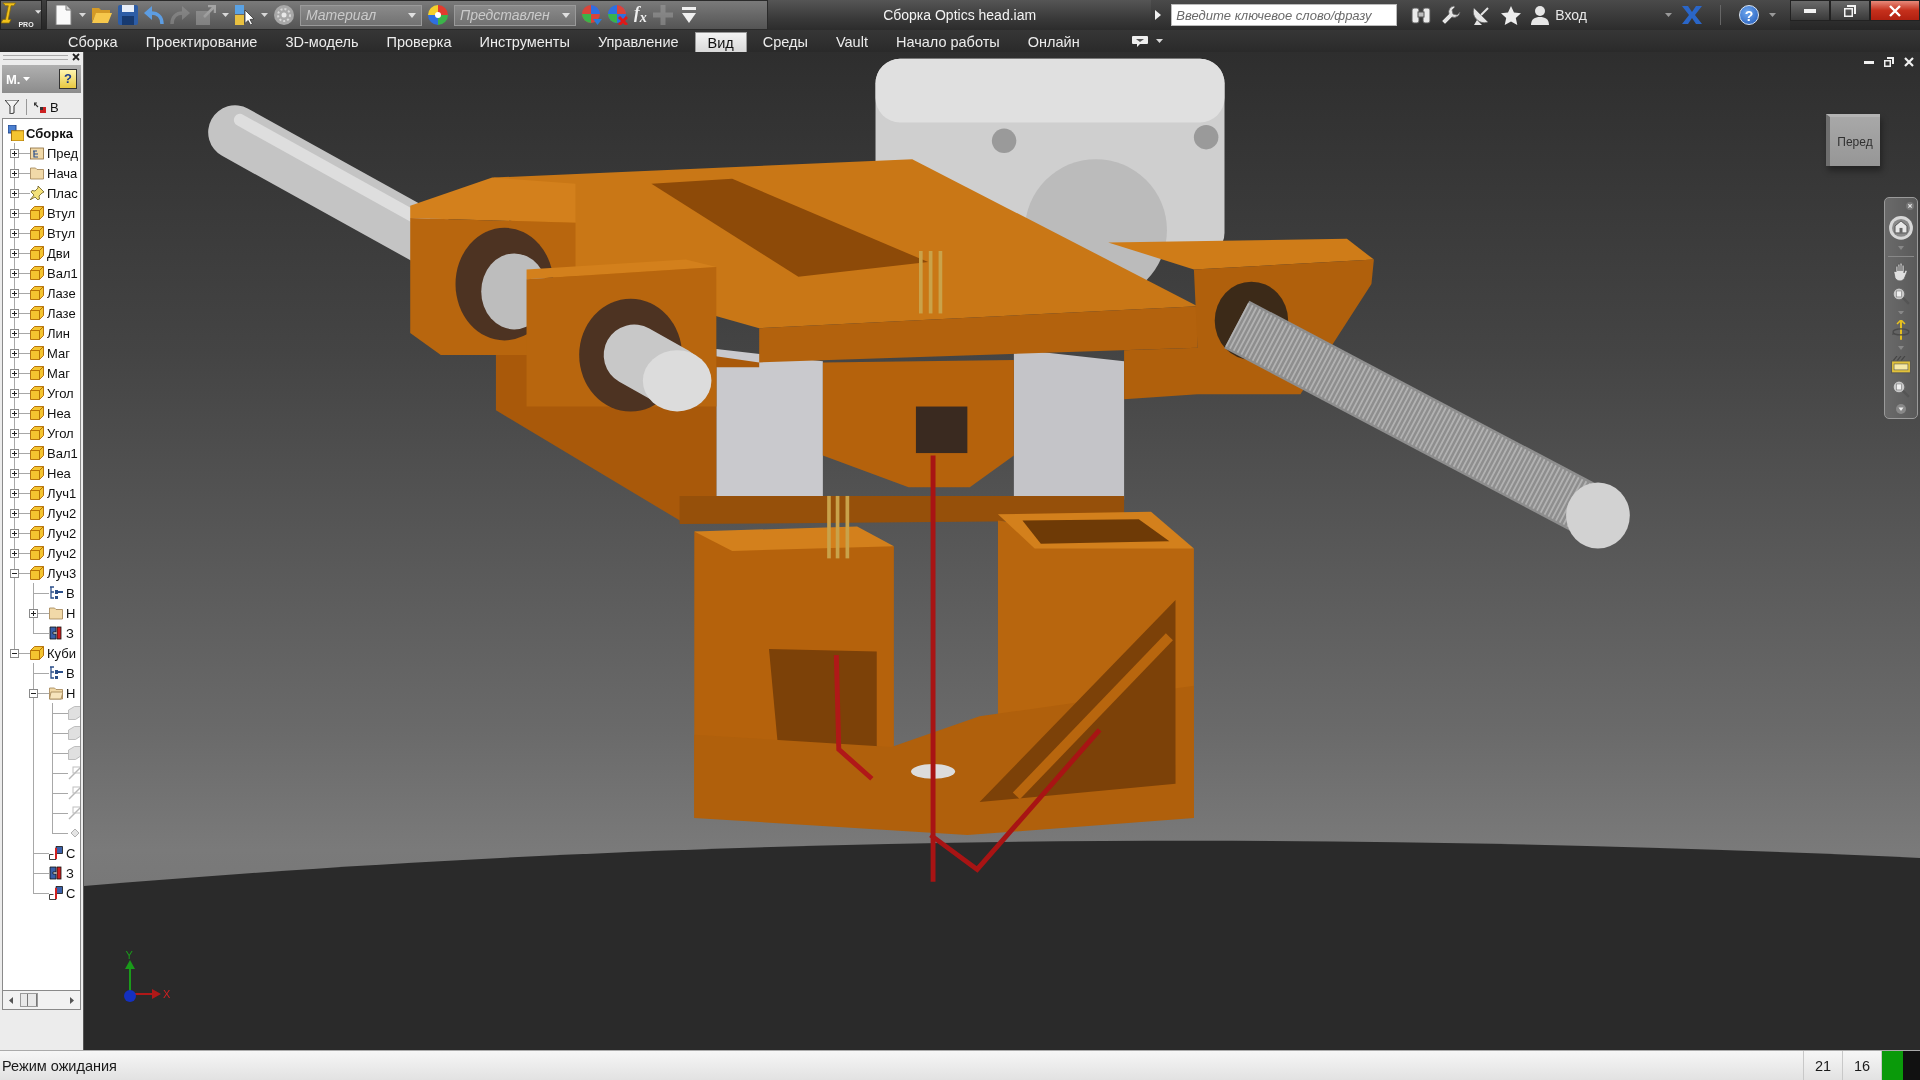  I want to click on look-at-icon, so click(1901, 365).